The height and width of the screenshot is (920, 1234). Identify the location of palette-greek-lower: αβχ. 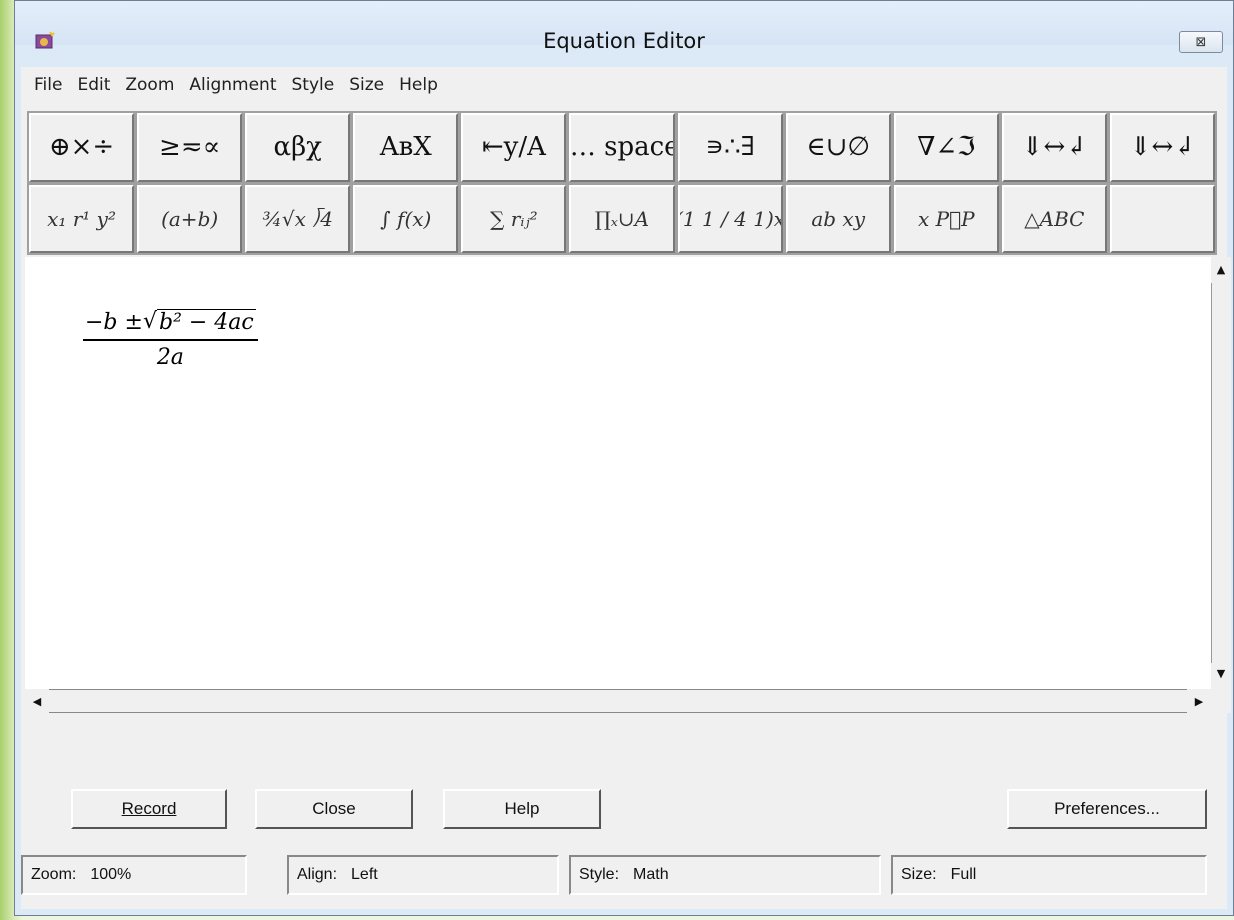
(298, 147).